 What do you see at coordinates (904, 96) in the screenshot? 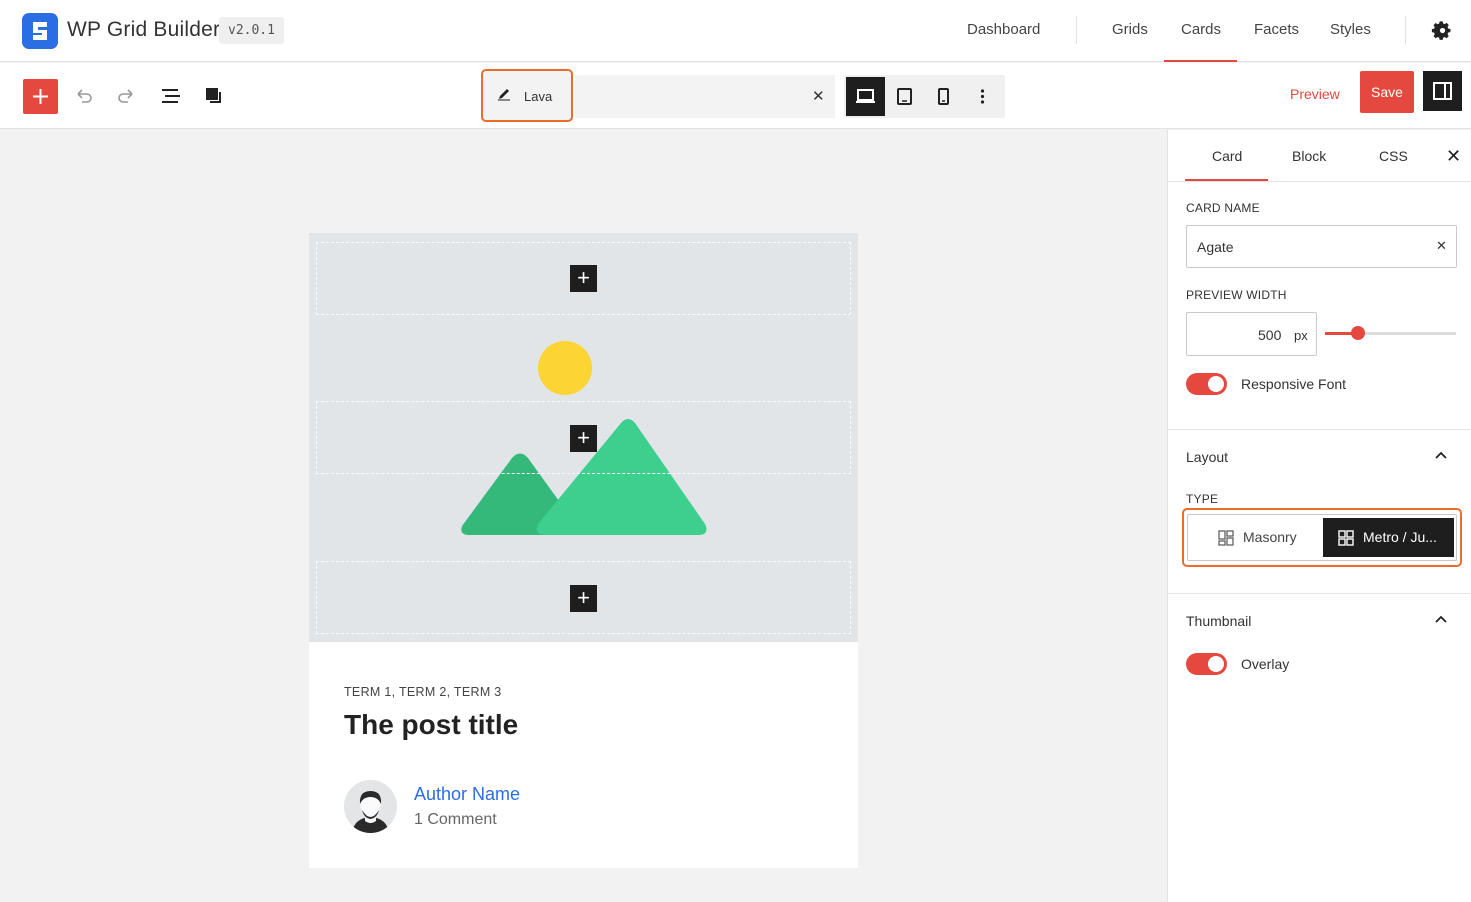
I see `tablet-device-icon` at bounding box center [904, 96].